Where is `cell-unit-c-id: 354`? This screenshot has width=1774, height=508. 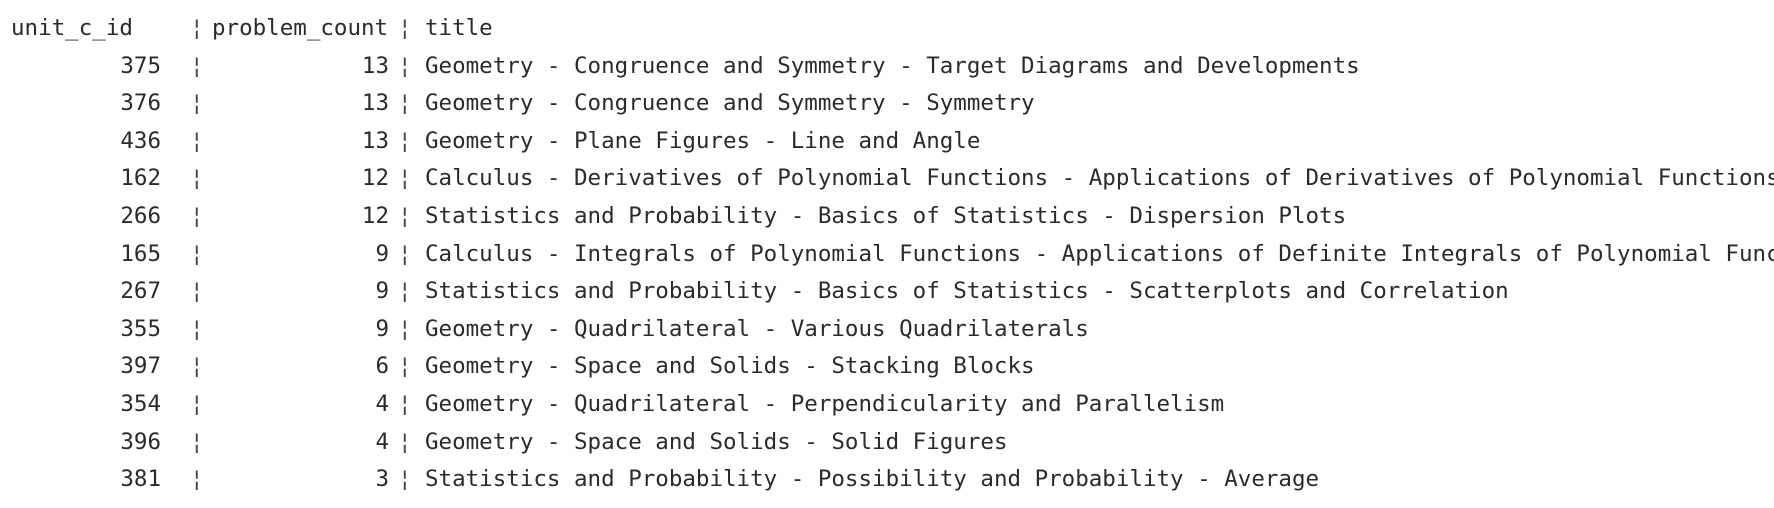
cell-unit-c-id: 354 is located at coordinates (140, 403).